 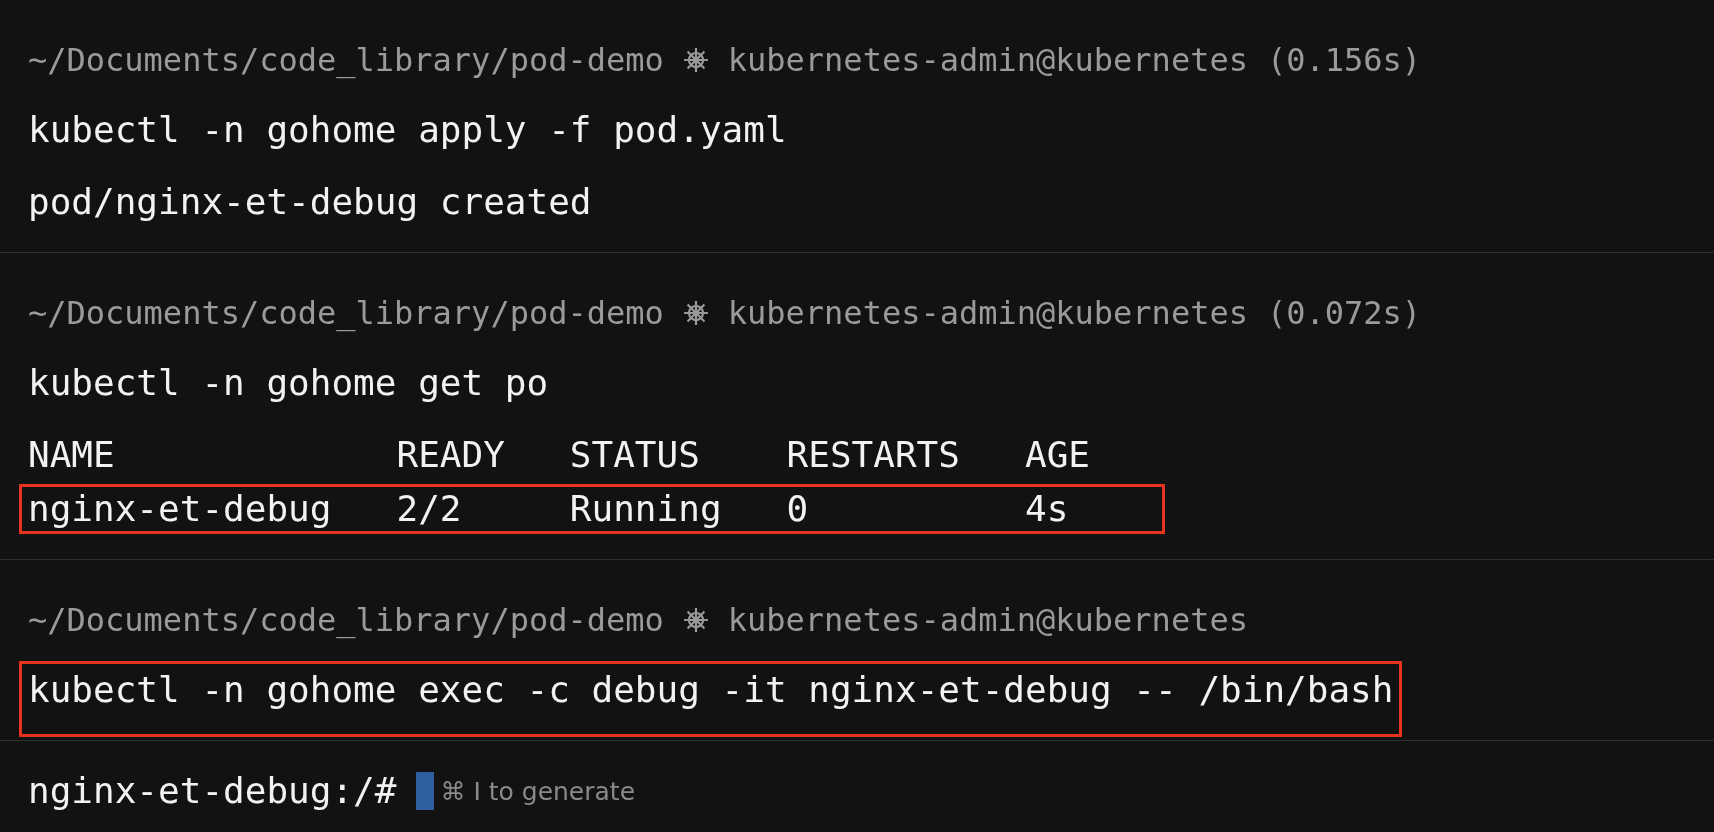 I want to click on command-duration: (0.072s), so click(x=1344, y=313).